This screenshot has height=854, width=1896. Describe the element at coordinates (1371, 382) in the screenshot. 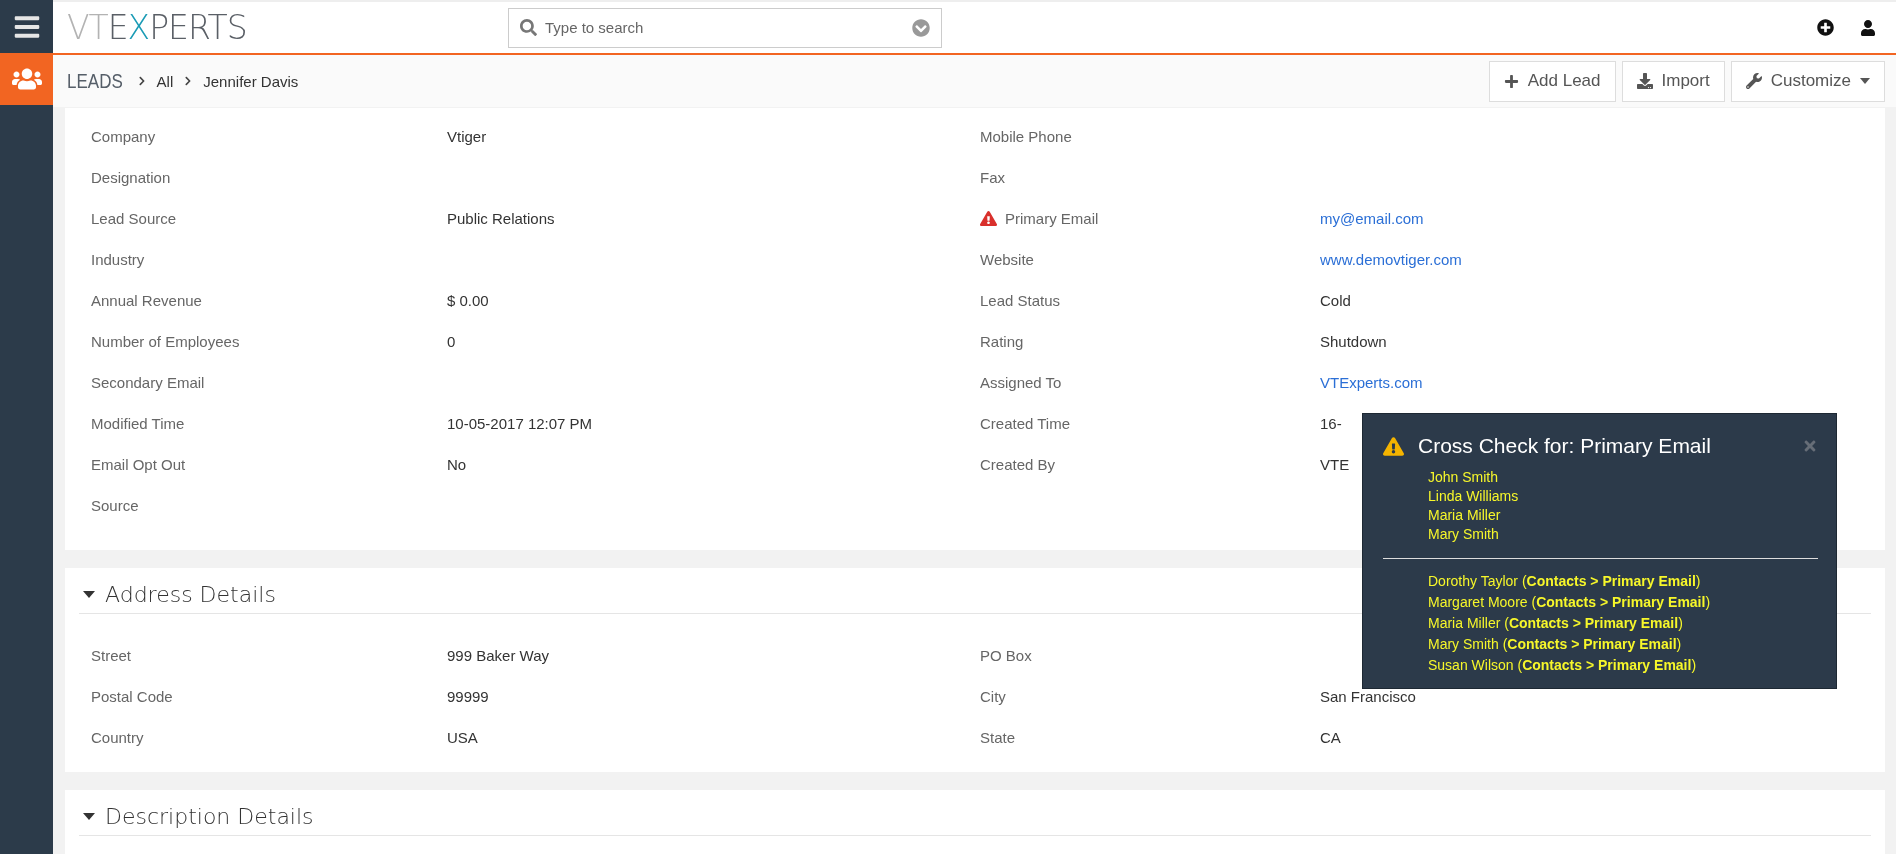

I see `field-link: VTExperts.com` at that location.